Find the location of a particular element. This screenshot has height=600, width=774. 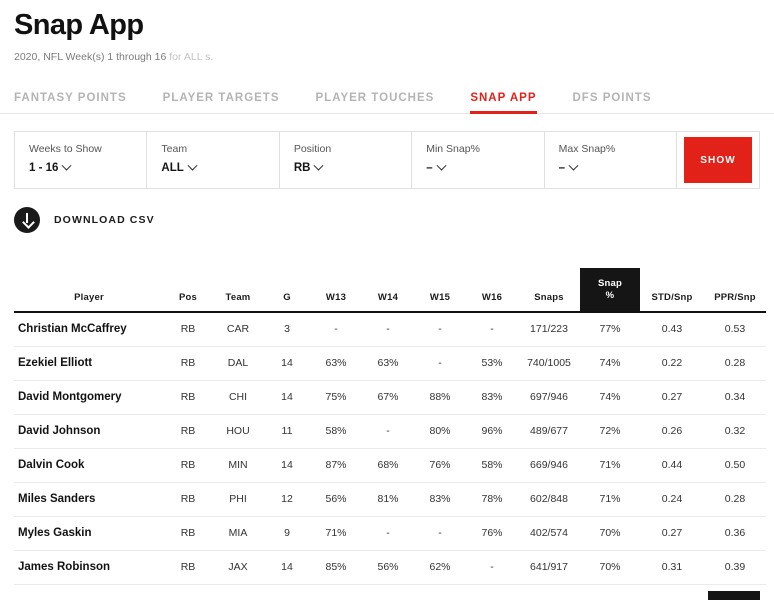

cell-player: Ezekiel Elliott is located at coordinates (55, 363).